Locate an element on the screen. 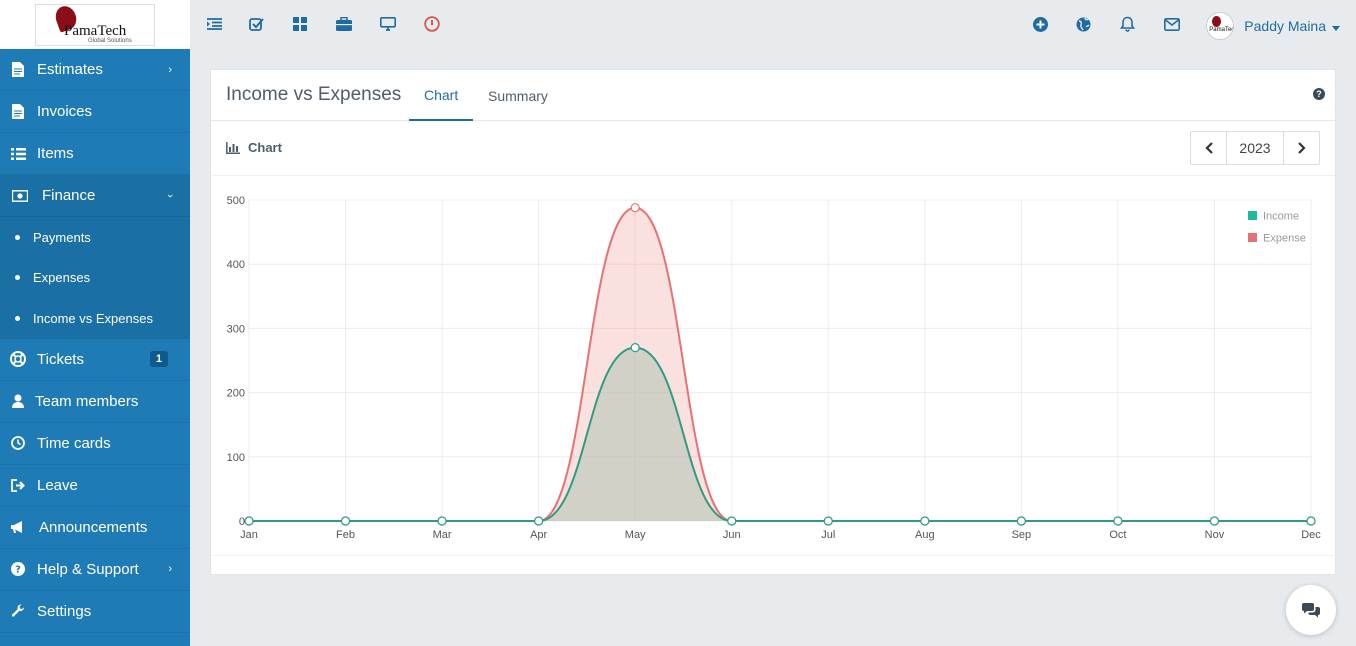  sidebar-subitem-payments: Payments is located at coordinates (95, 237).